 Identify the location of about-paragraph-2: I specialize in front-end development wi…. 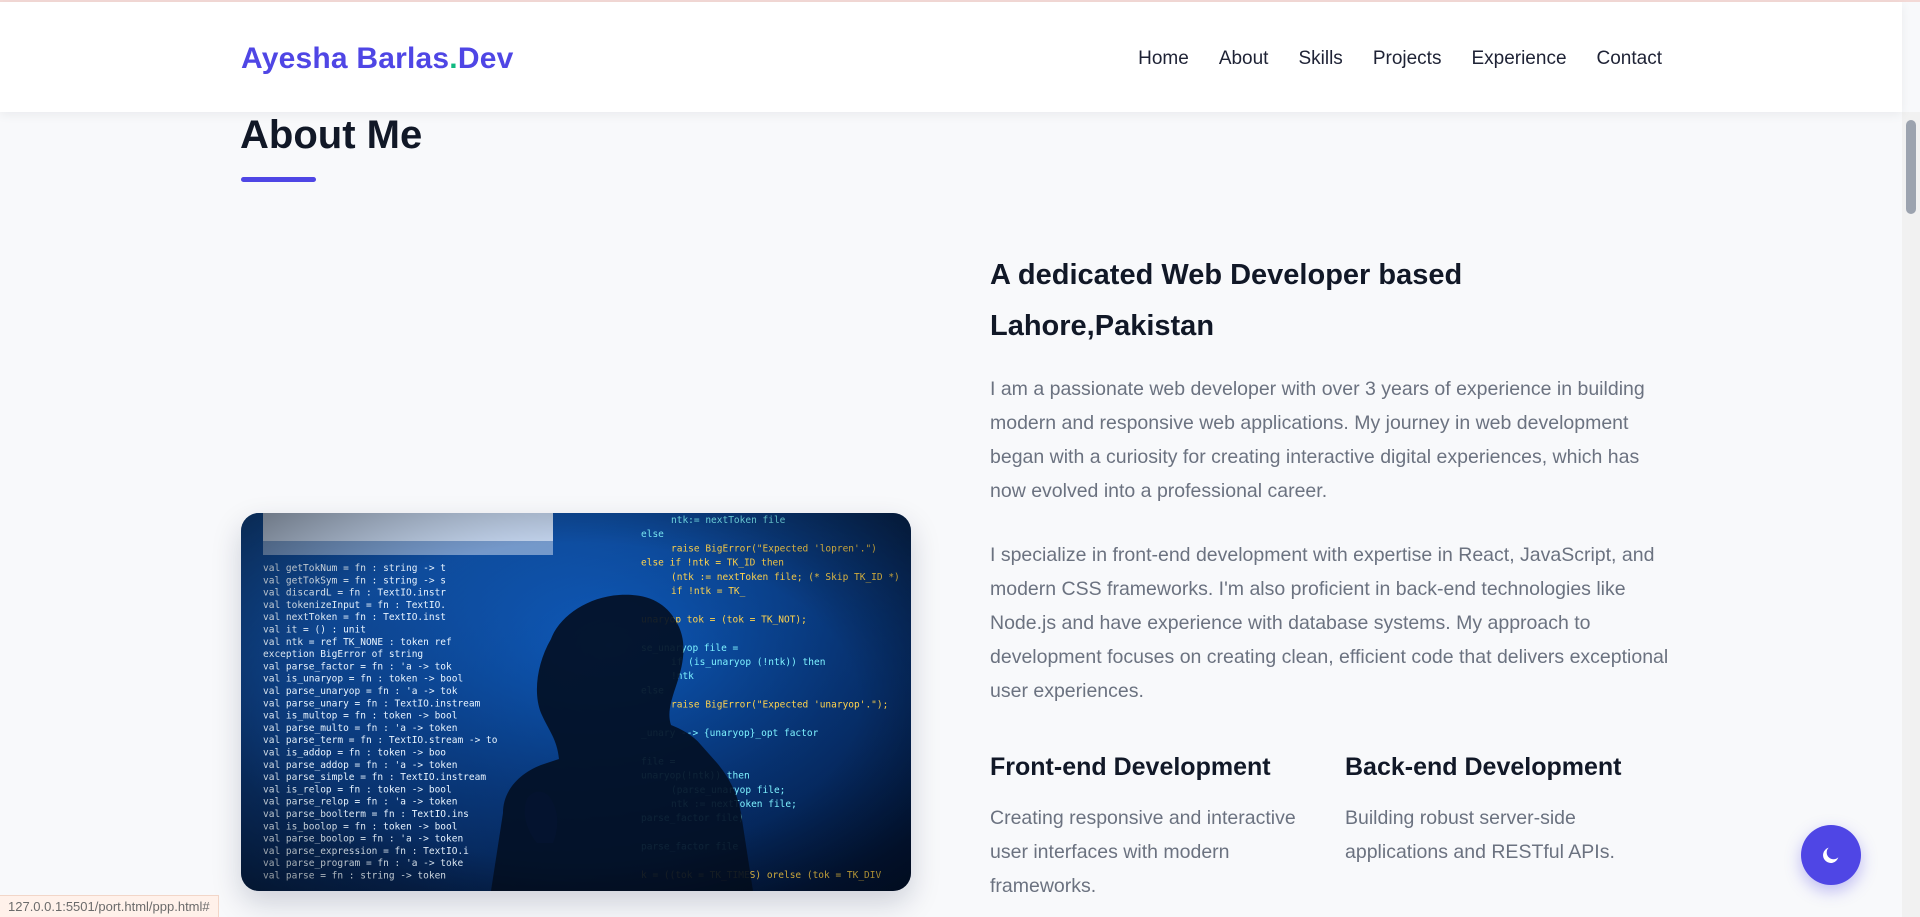
(1329, 623).